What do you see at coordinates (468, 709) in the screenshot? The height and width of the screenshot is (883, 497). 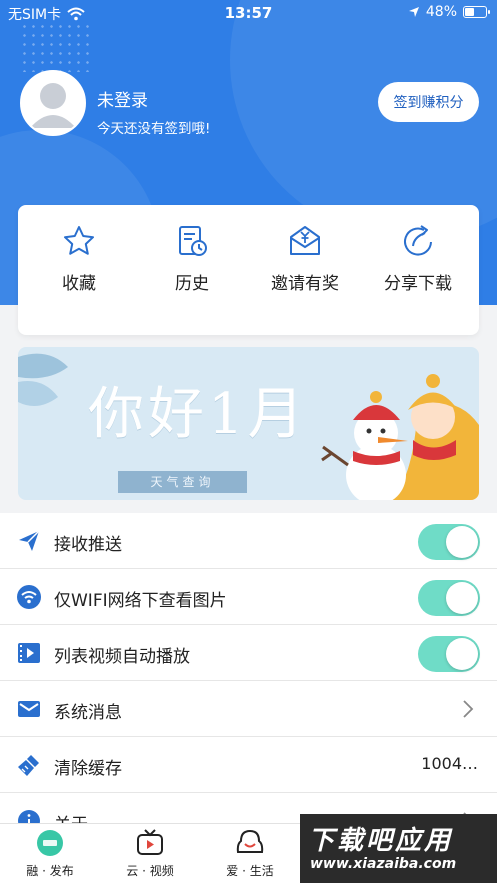 I see `chevron-right-icon` at bounding box center [468, 709].